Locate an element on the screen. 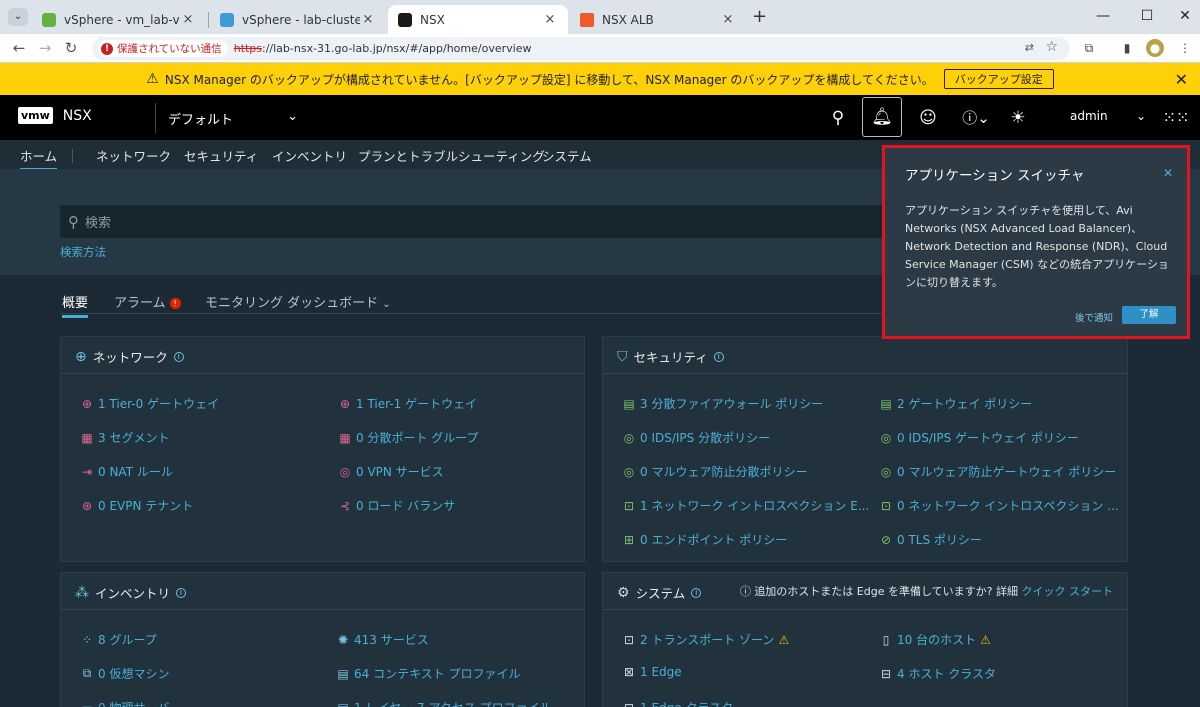 The image size is (1200, 707). tab-search-dropdown: ⌄ is located at coordinates (18, 17).